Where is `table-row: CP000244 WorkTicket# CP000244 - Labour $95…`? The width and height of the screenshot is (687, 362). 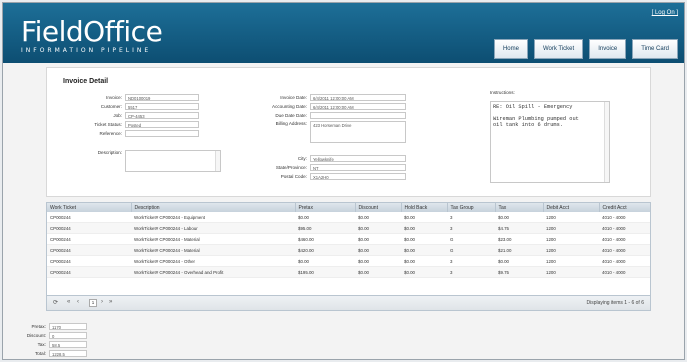
table-row: CP000244 WorkTicket# CP000244 - Labour $95… is located at coordinates (348, 228).